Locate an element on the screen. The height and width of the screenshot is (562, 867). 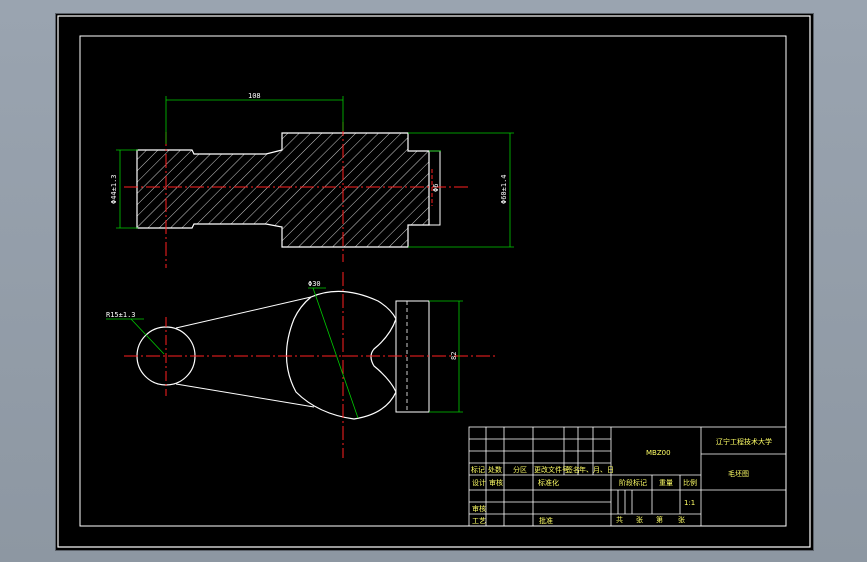
top-section-view: 108 Φ44±1.3 Φ6 Φ60±1.4 is located at coordinates (312, 180).